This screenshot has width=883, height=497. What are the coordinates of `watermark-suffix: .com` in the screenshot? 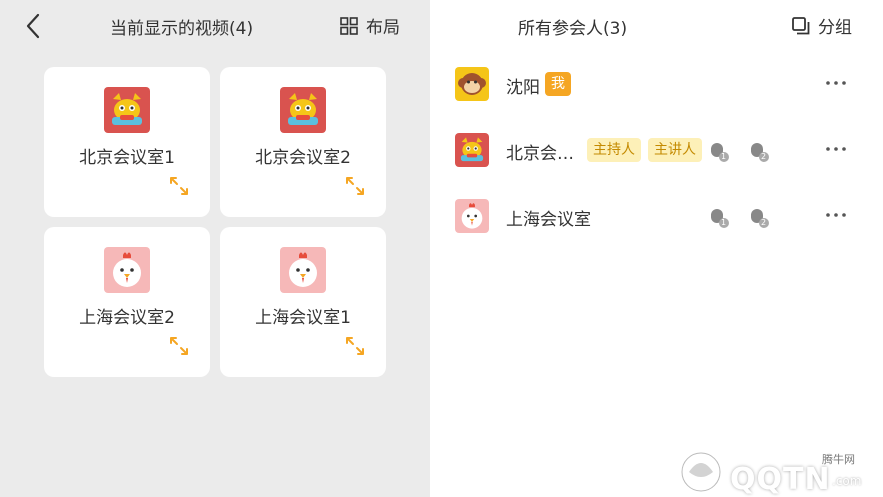 It's located at (847, 481).